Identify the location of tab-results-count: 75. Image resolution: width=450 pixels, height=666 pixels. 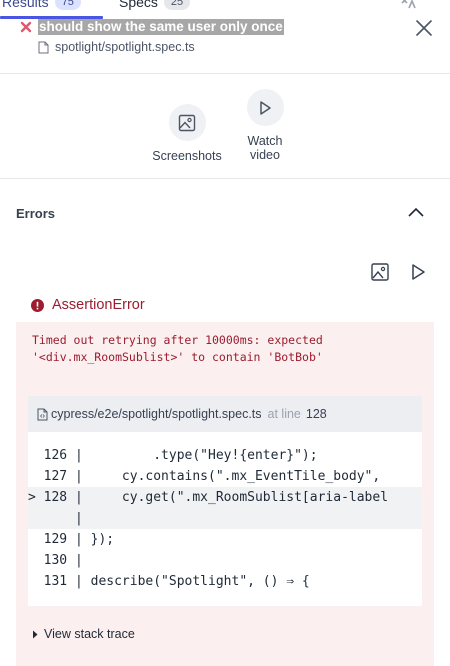
(67, 5).